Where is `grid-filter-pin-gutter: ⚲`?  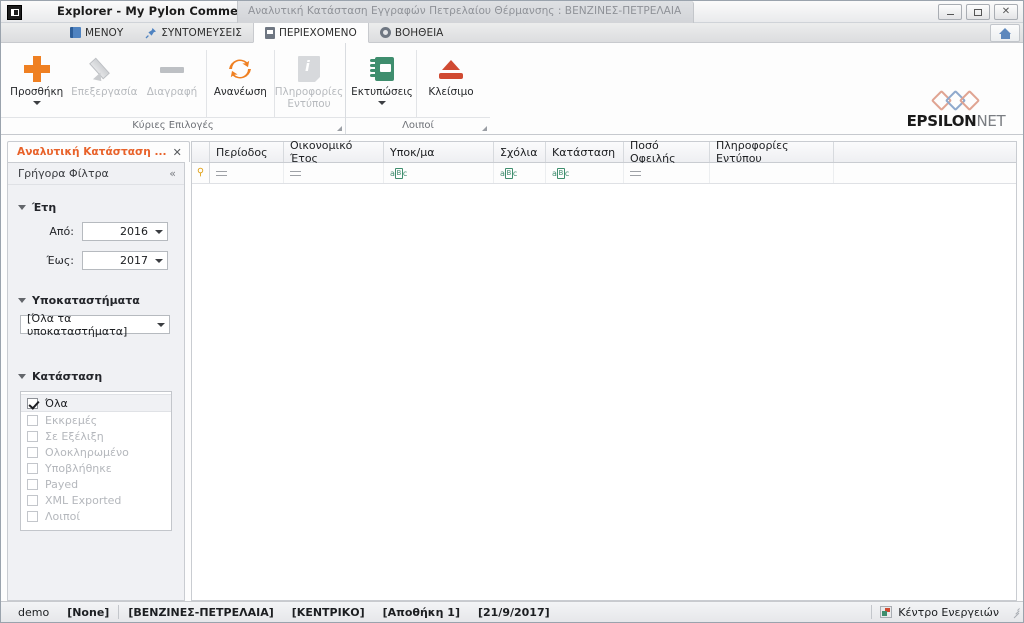 grid-filter-pin-gutter: ⚲ is located at coordinates (201, 173).